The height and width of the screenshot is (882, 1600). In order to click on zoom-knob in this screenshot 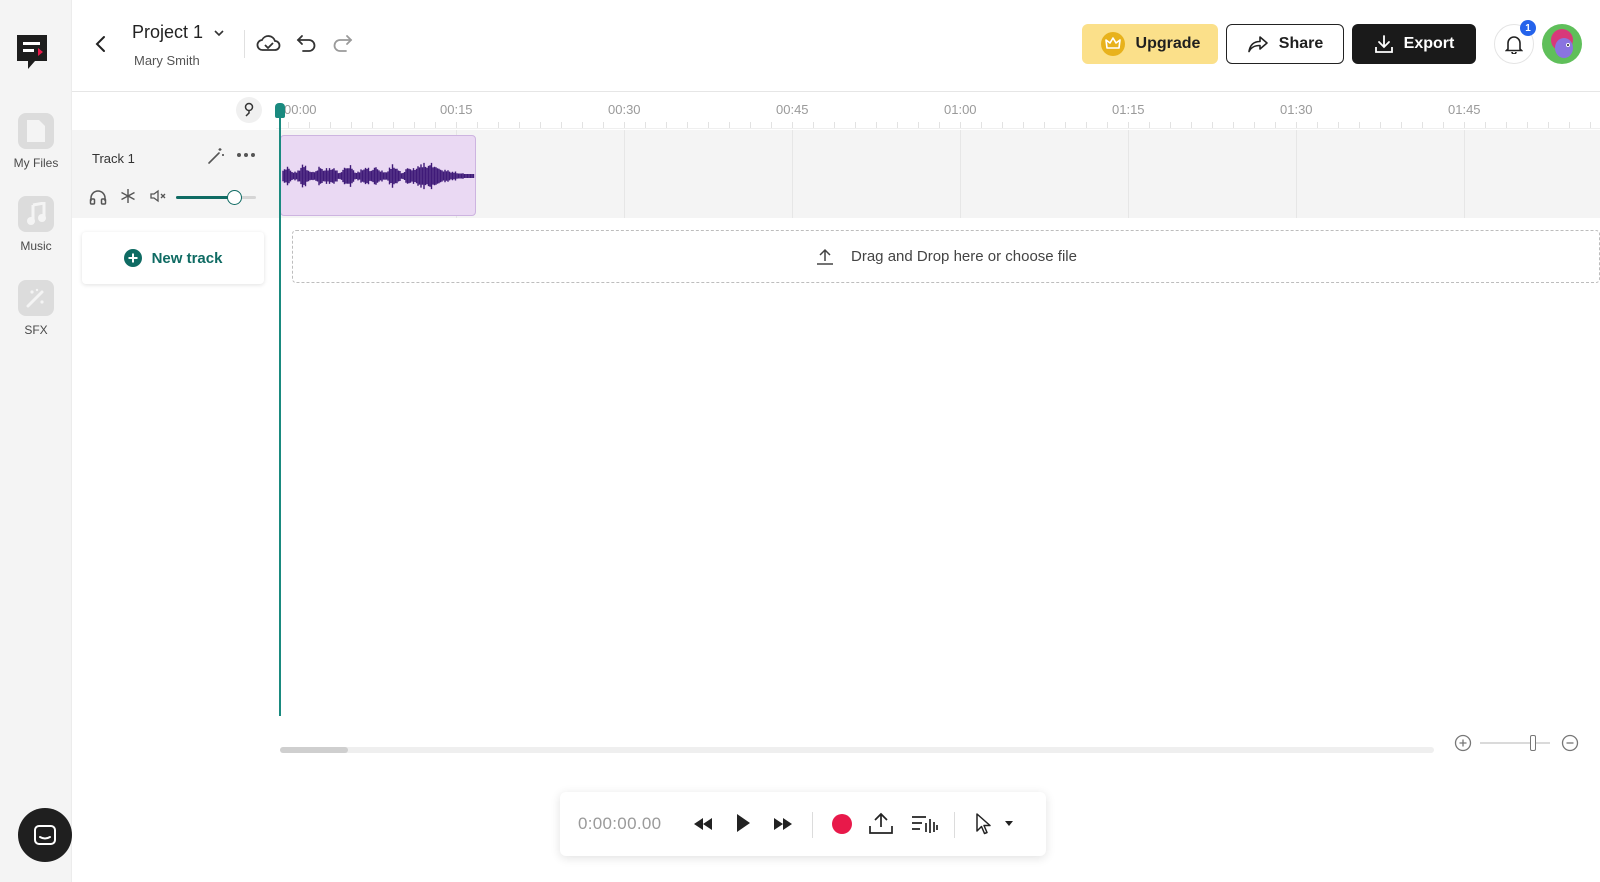, I will do `click(1533, 743)`.